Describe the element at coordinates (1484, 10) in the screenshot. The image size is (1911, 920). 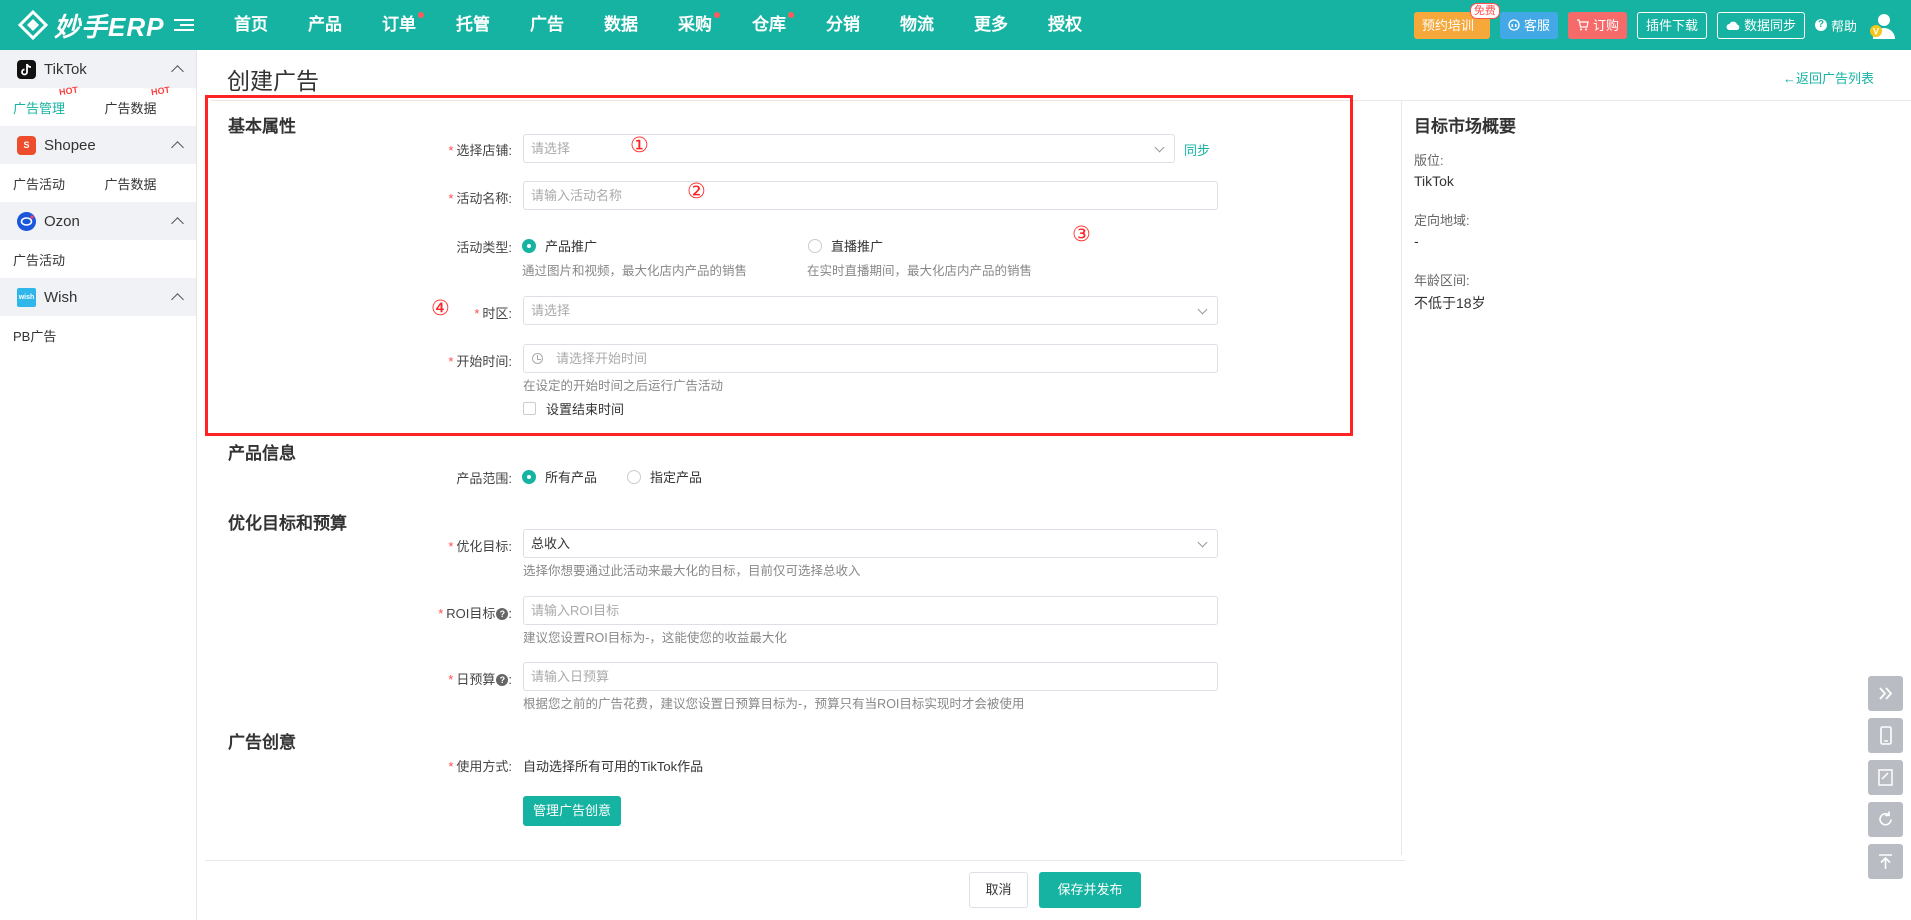
I see `free-badge: 免费` at that location.